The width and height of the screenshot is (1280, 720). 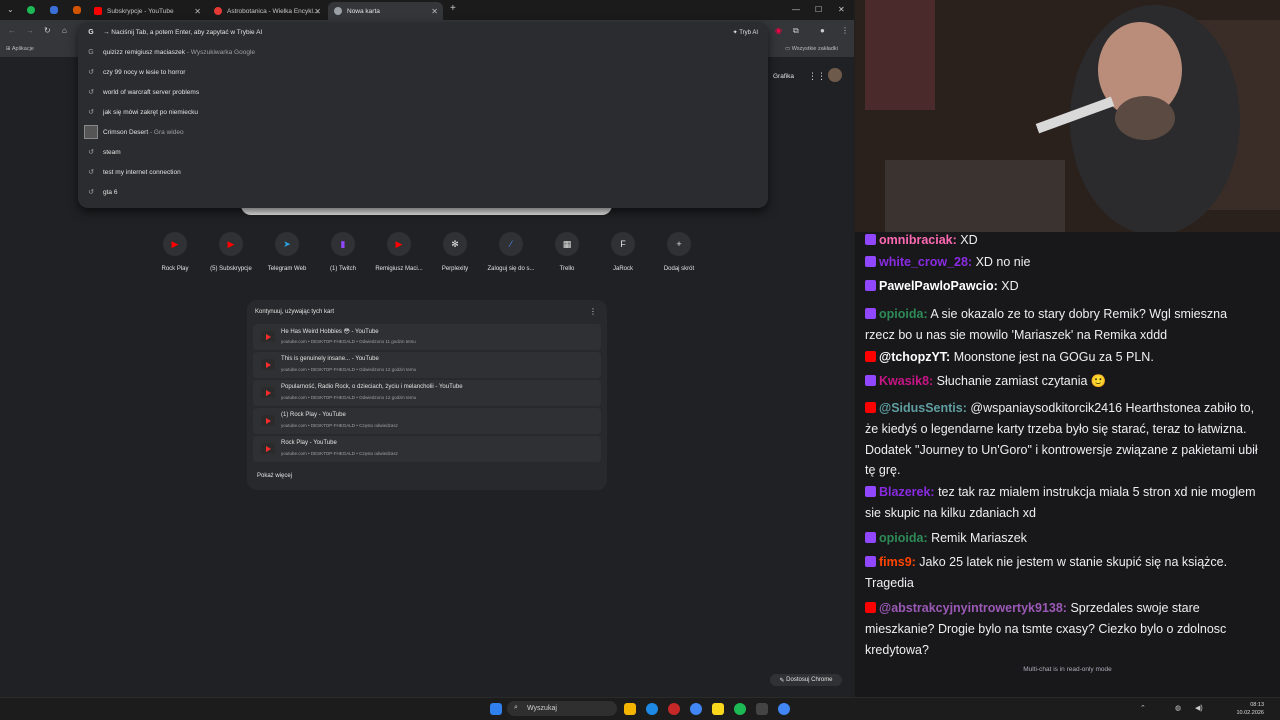 I want to click on notes-icon, so click(x=718, y=709).